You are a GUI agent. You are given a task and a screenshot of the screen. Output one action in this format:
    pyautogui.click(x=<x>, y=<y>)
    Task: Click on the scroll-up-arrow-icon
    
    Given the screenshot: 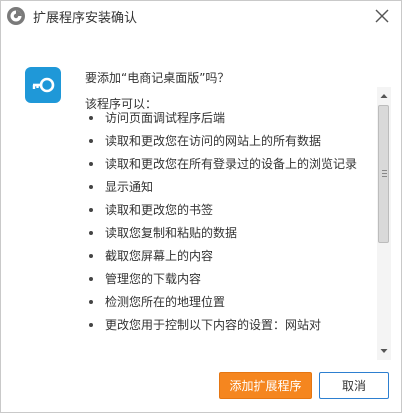 What is the action you would take?
    pyautogui.click(x=384, y=96)
    